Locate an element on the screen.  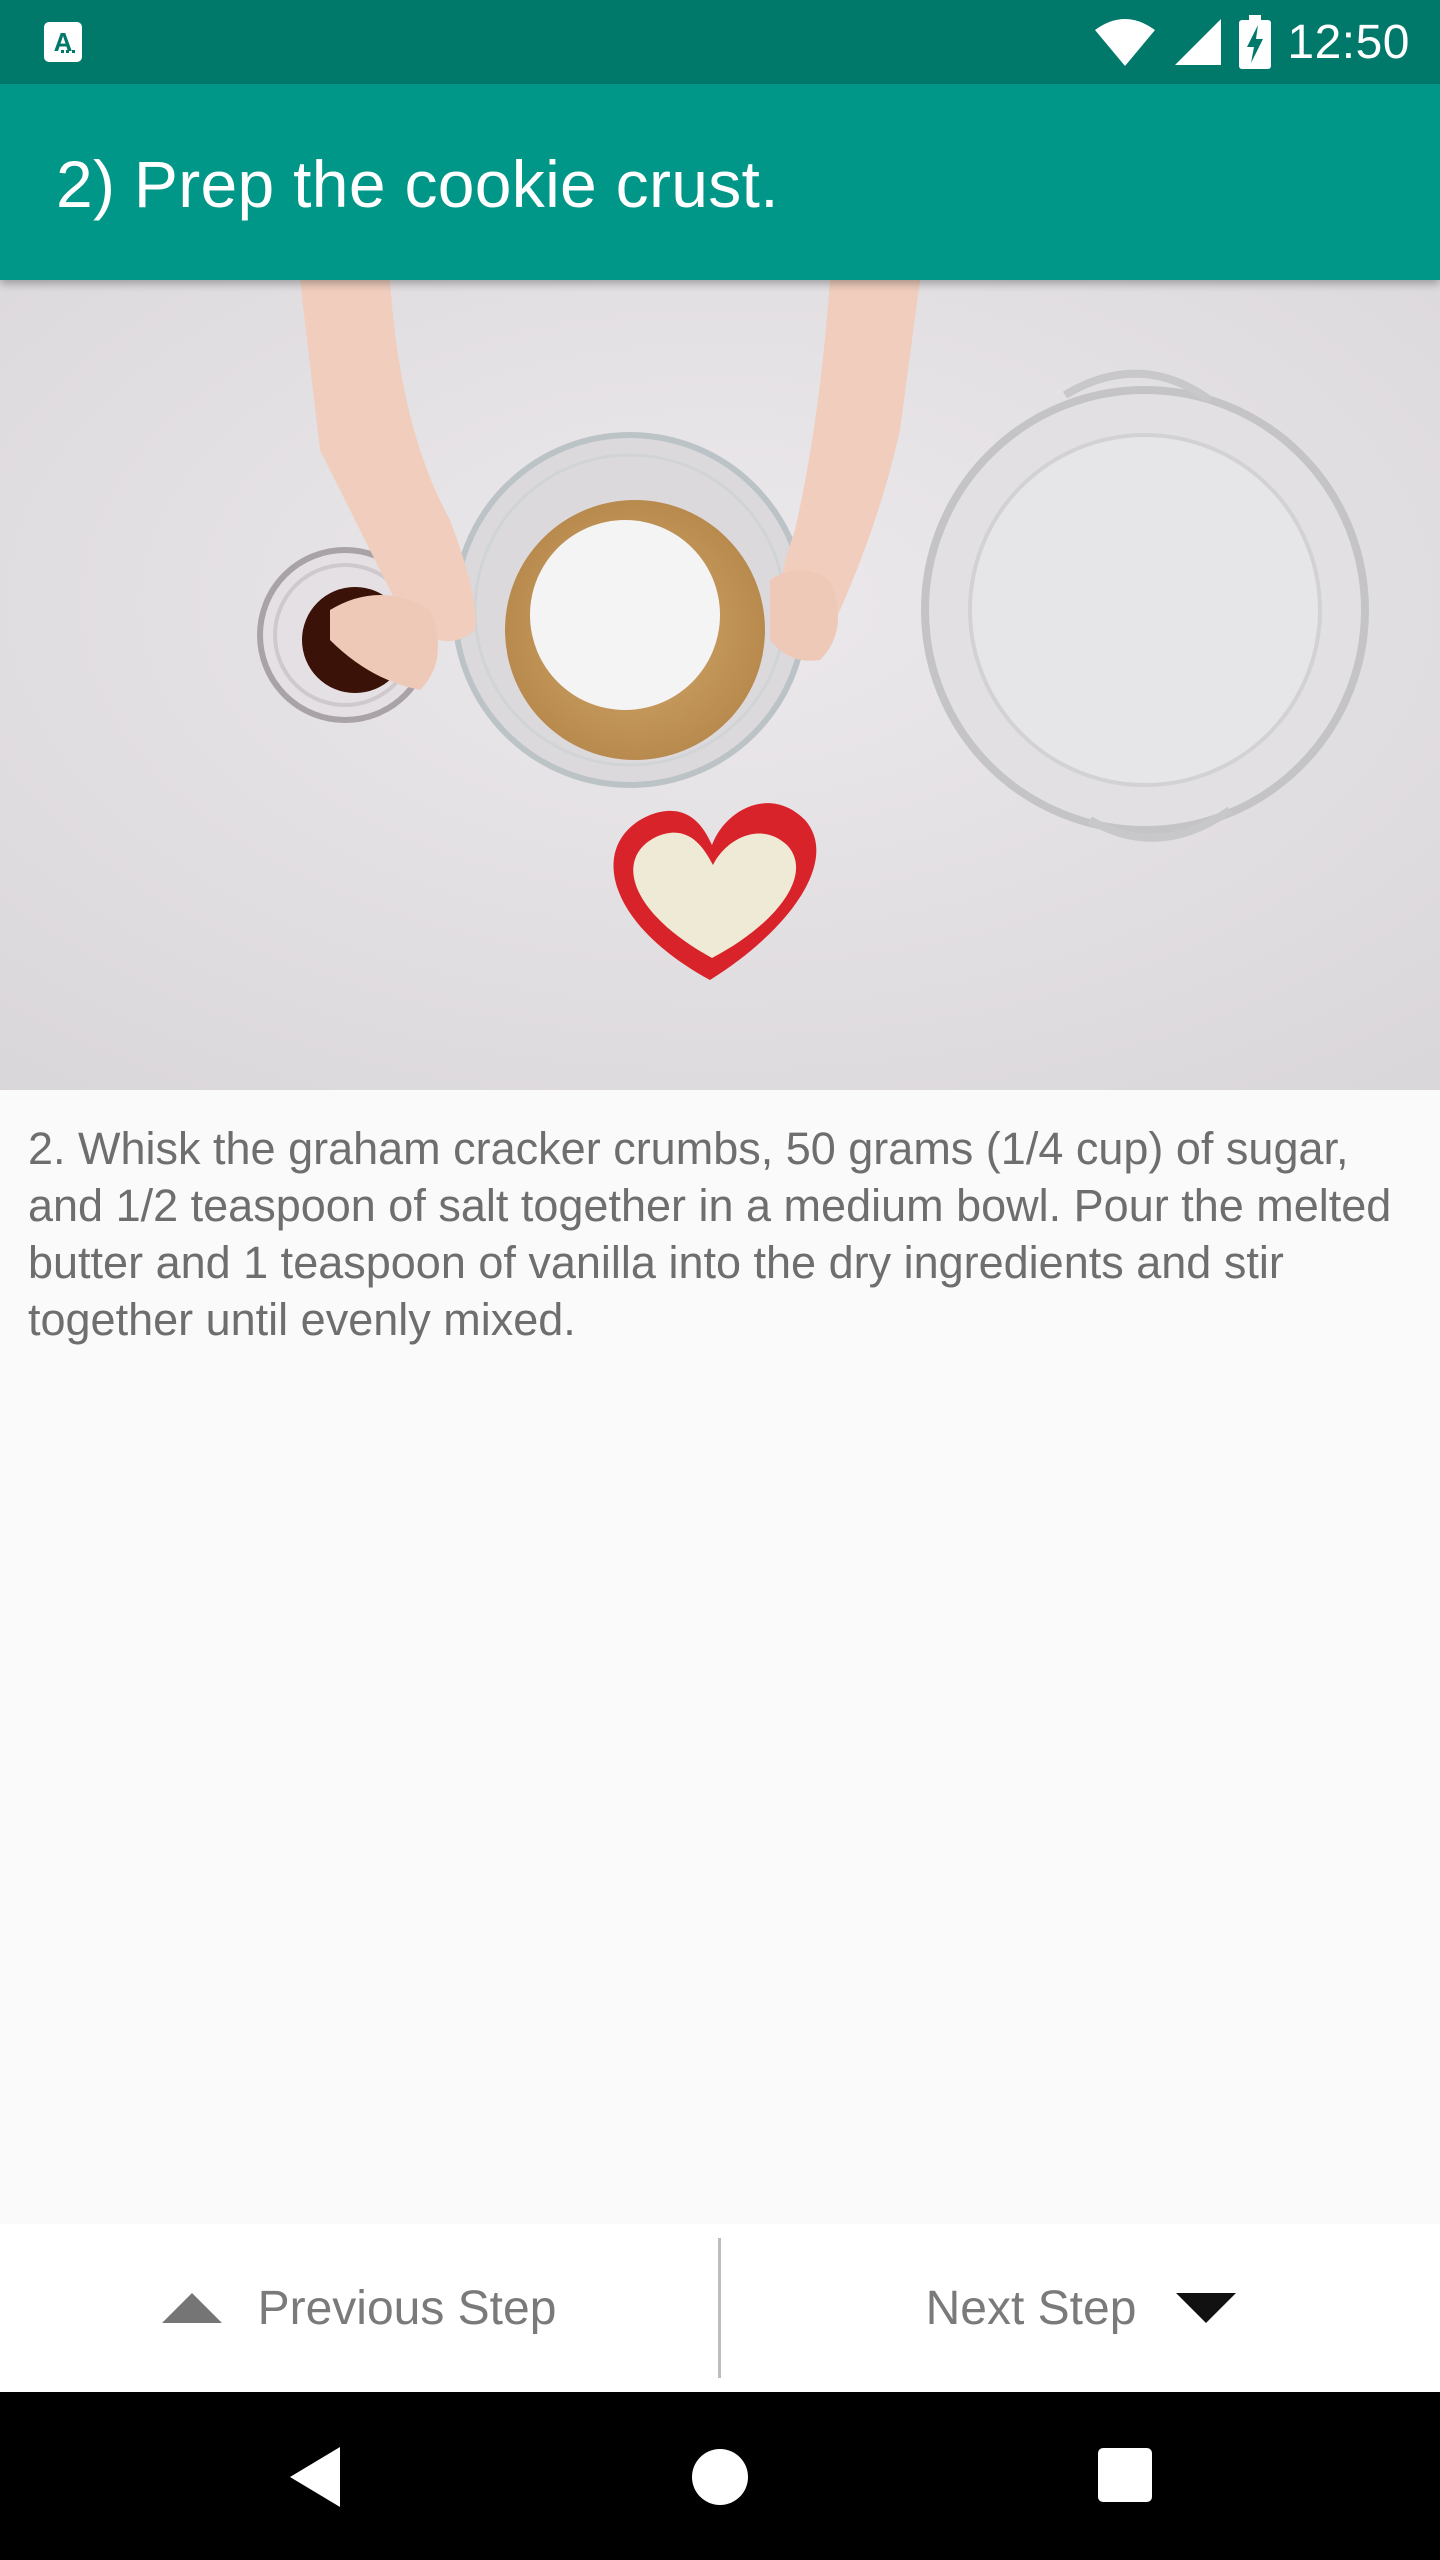
next-step-label: Next Step is located at coordinates (1031, 2308).